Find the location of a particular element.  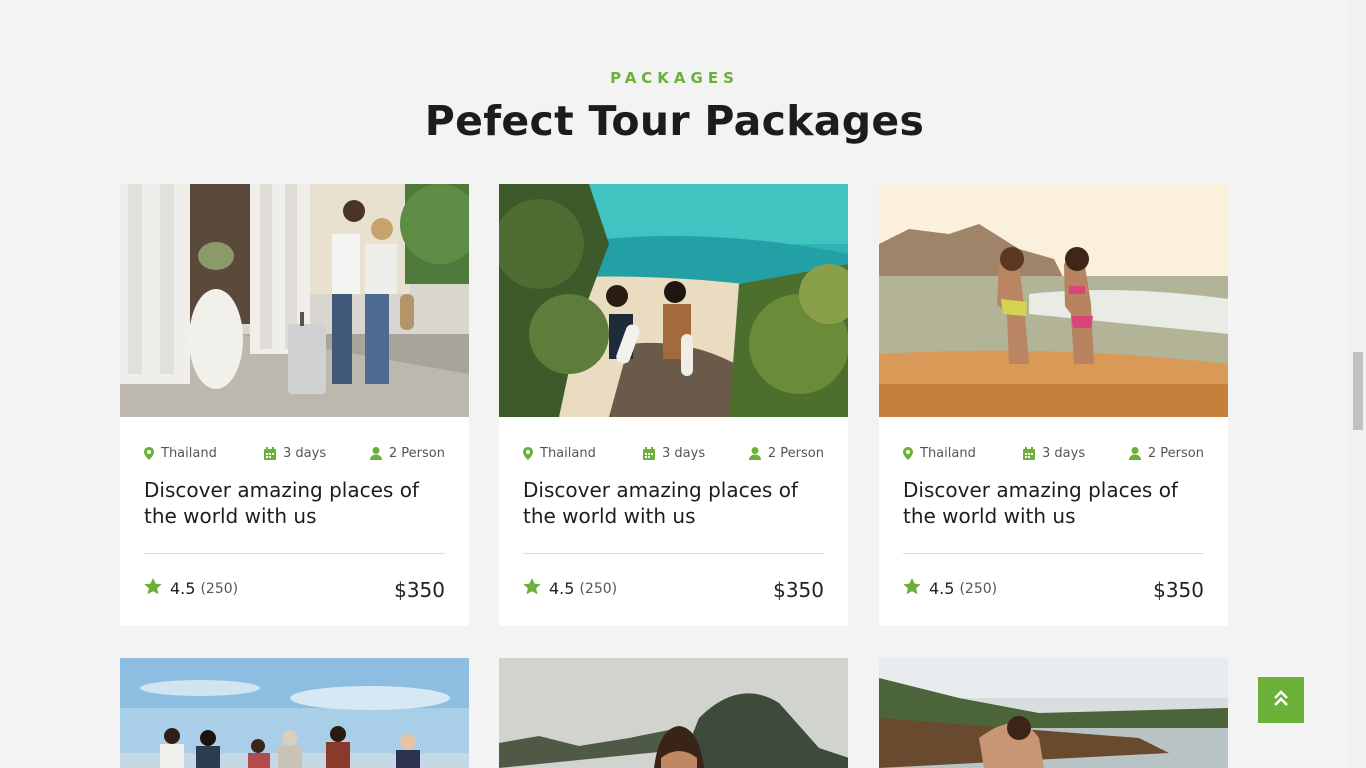

page-scrollbar is located at coordinates (1357, 384).